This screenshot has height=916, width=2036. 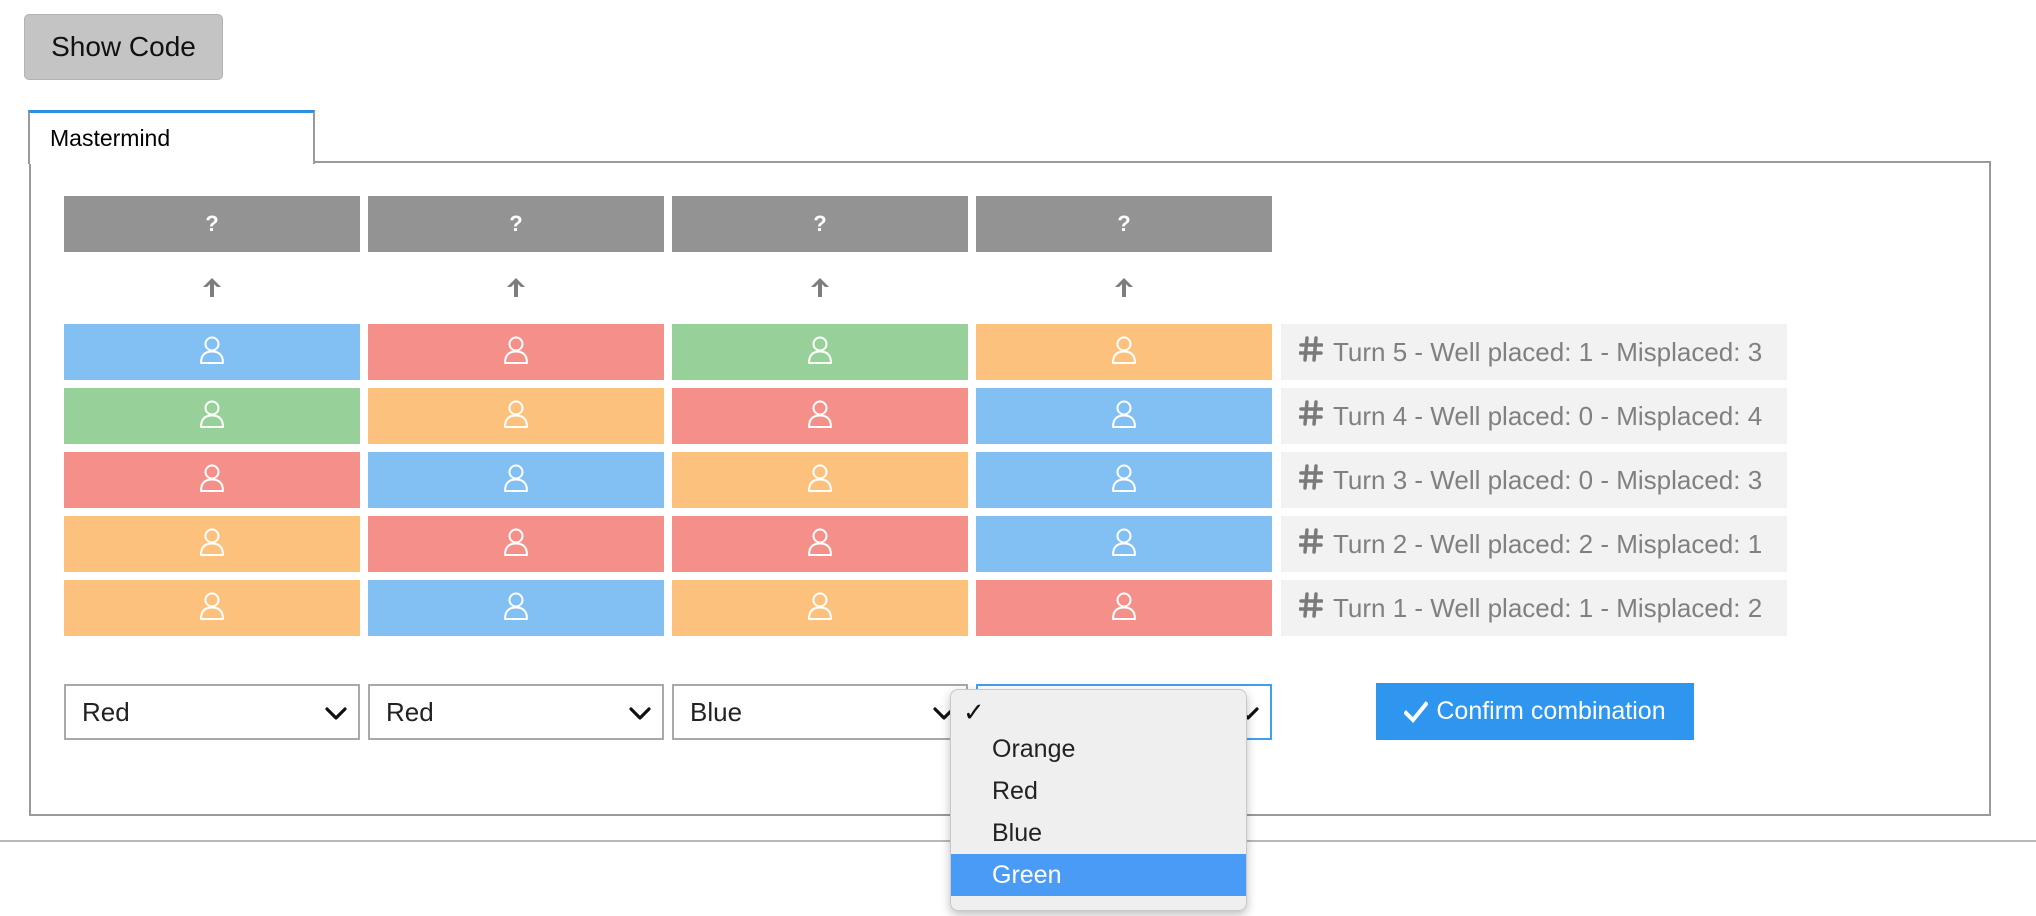 I want to click on turn-feedback: Turn 5 - Well placed: 1 - Misplaced: 3, so click(x=1534, y=352).